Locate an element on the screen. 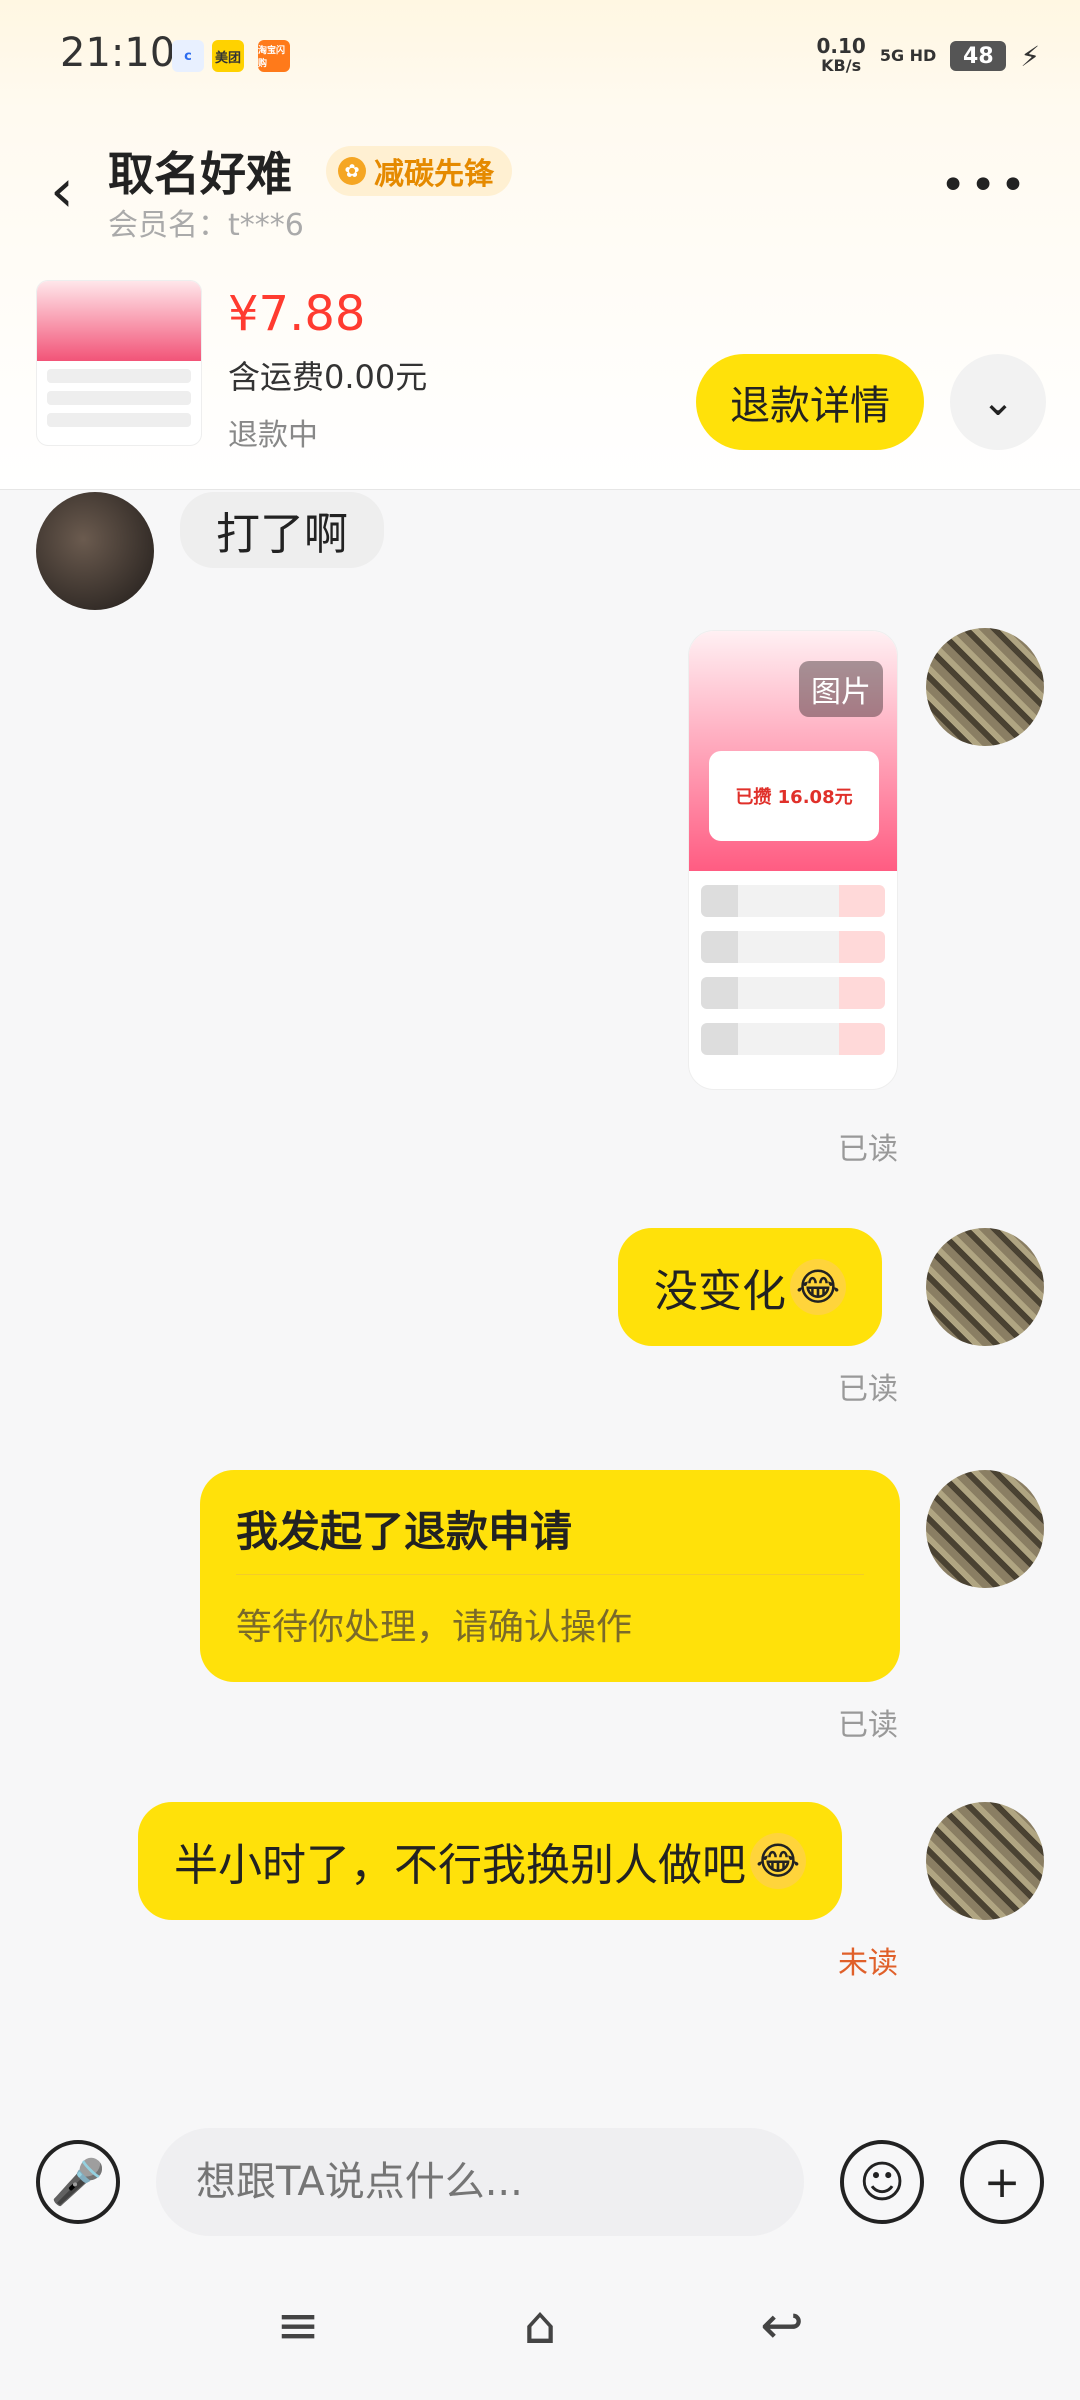 The image size is (1080, 2400). plus-icon: + is located at coordinates (1002, 2182).